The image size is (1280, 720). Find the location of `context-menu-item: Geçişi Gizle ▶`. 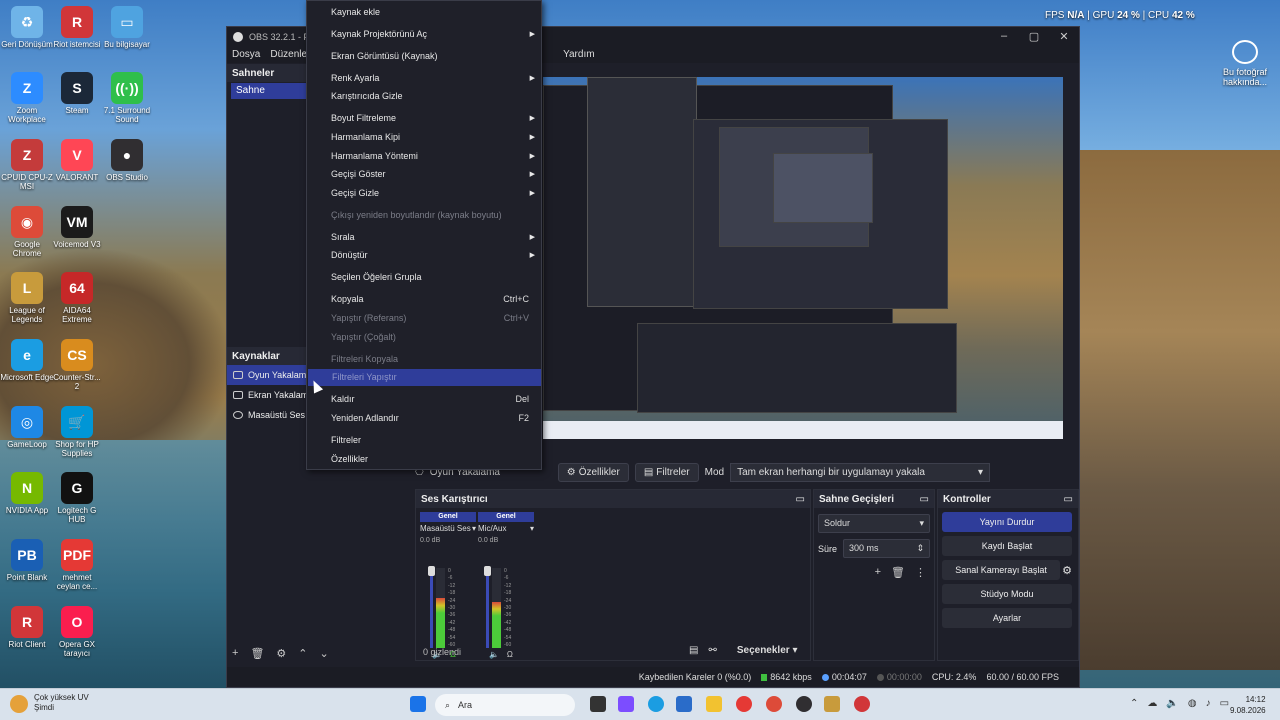

context-menu-item: Geçişi Gizle ▶ is located at coordinates (424, 193).